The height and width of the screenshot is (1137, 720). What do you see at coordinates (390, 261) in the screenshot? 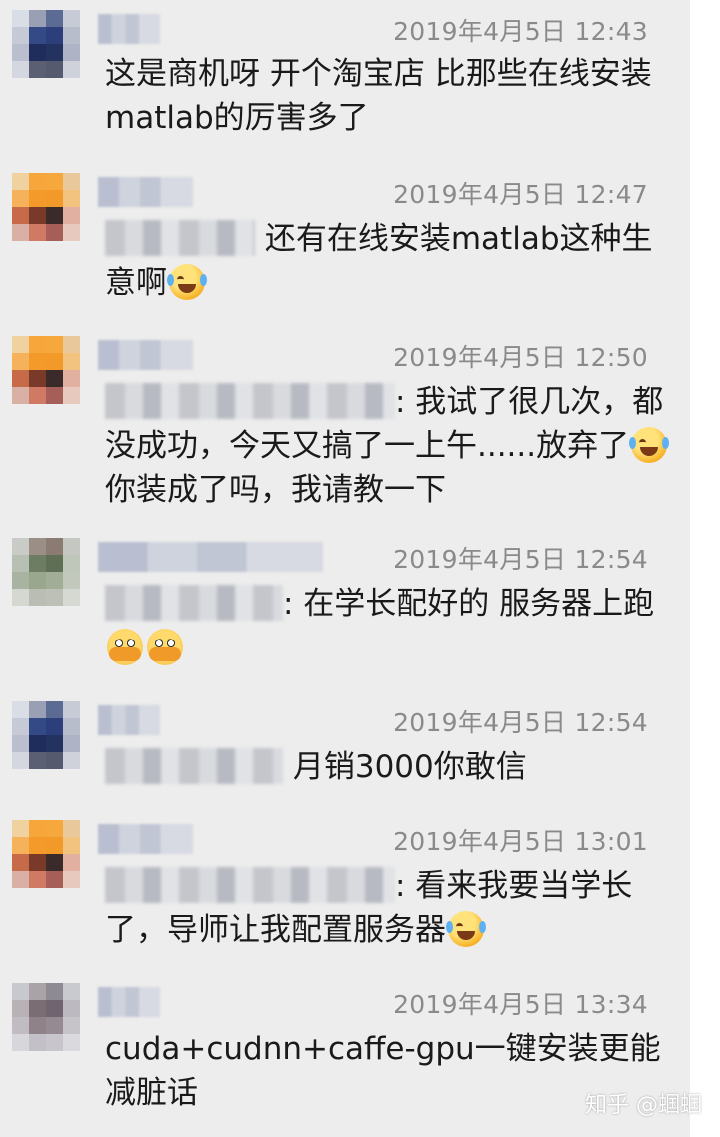
I see `message-text: 还有在线安装matlab这种生意啊` at bounding box center [390, 261].